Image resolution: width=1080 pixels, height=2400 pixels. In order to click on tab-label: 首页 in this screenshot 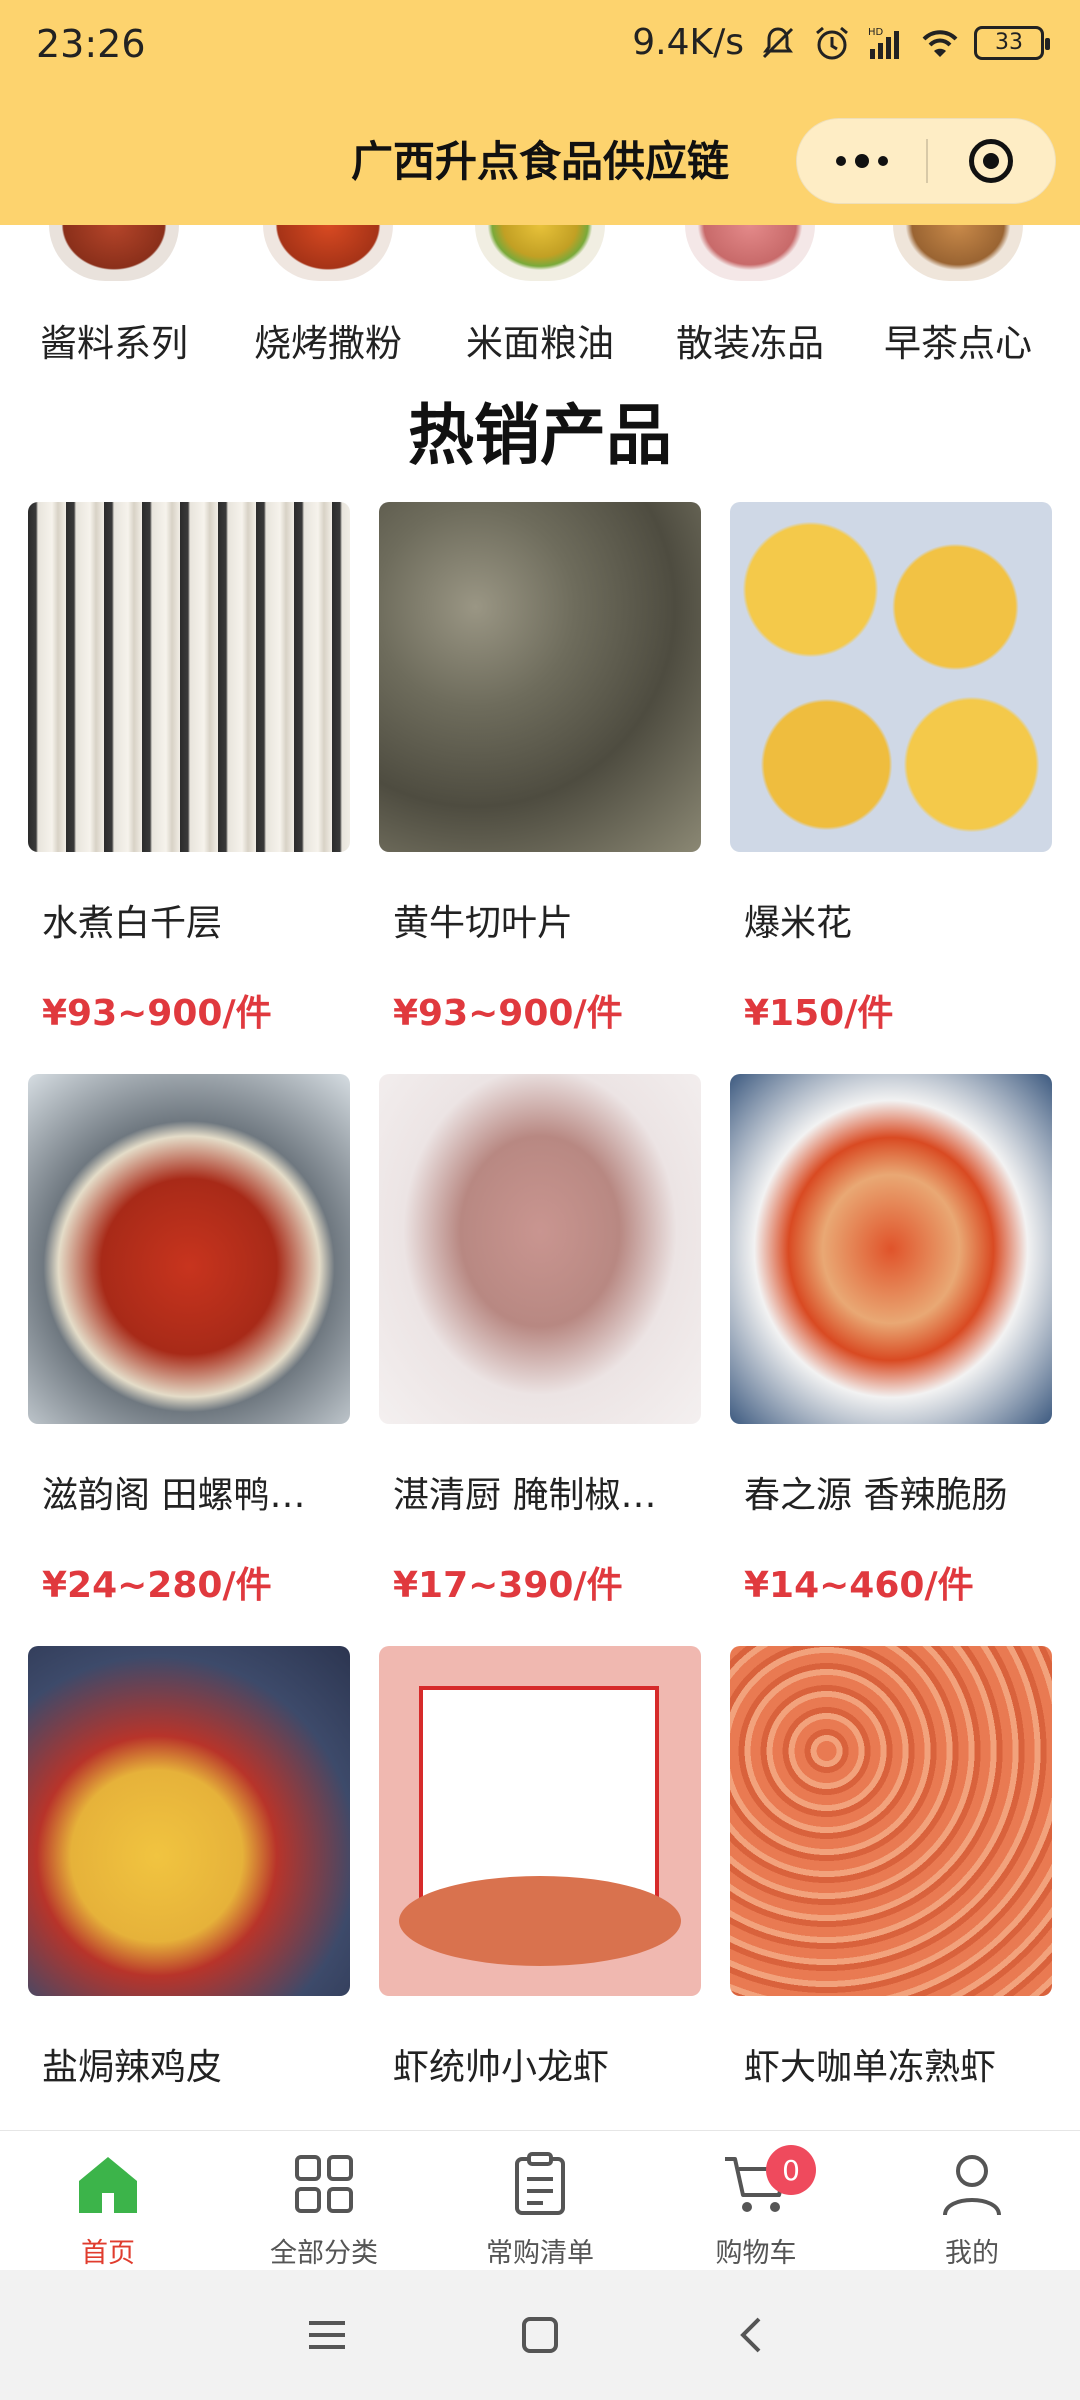, I will do `click(108, 2253)`.